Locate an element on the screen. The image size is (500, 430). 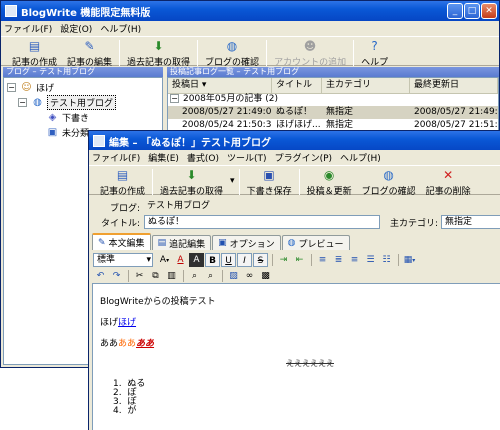
tree-uncategorized: ▣ 未分類 is located at coordinates (67, 132).